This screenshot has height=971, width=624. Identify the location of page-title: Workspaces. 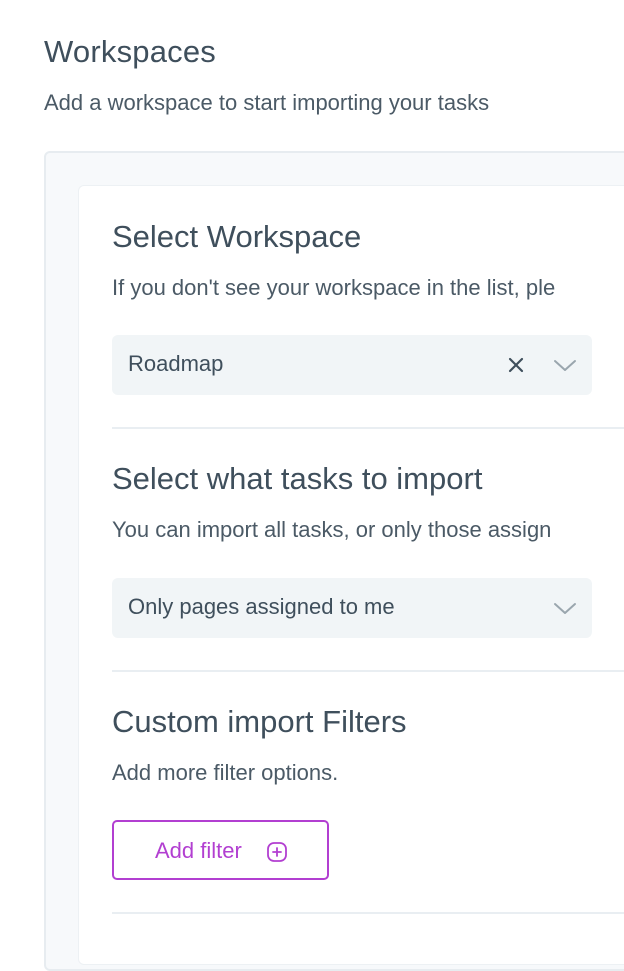
(130, 51).